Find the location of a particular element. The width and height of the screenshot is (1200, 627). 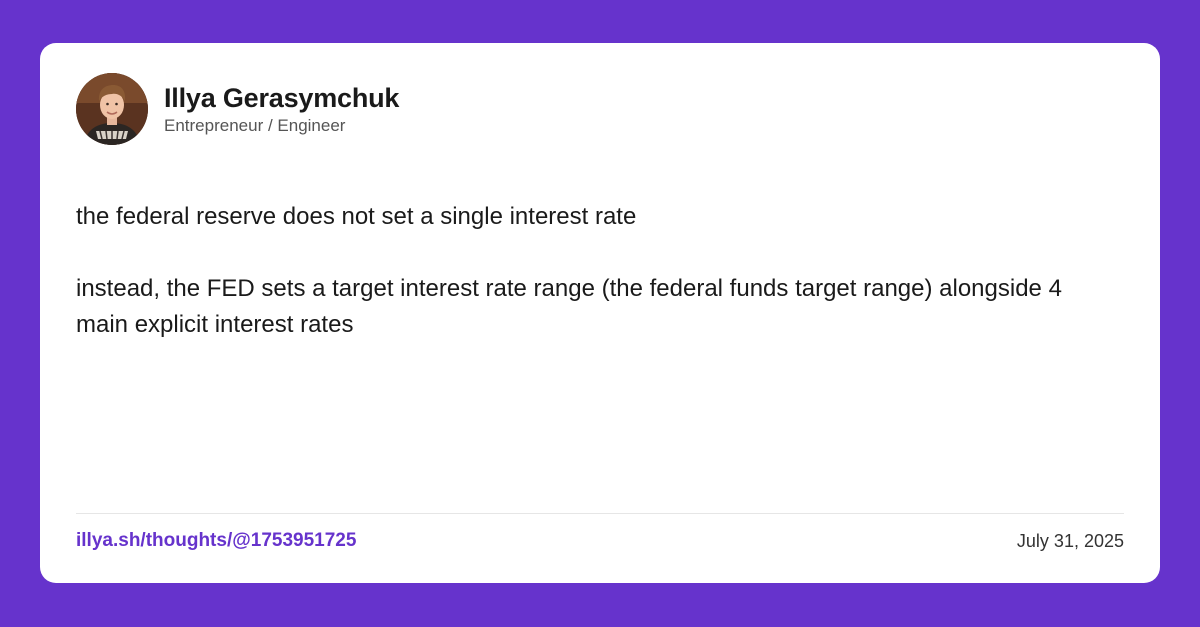

author-role: Entrepreneur / Engineer is located at coordinates (255, 125).